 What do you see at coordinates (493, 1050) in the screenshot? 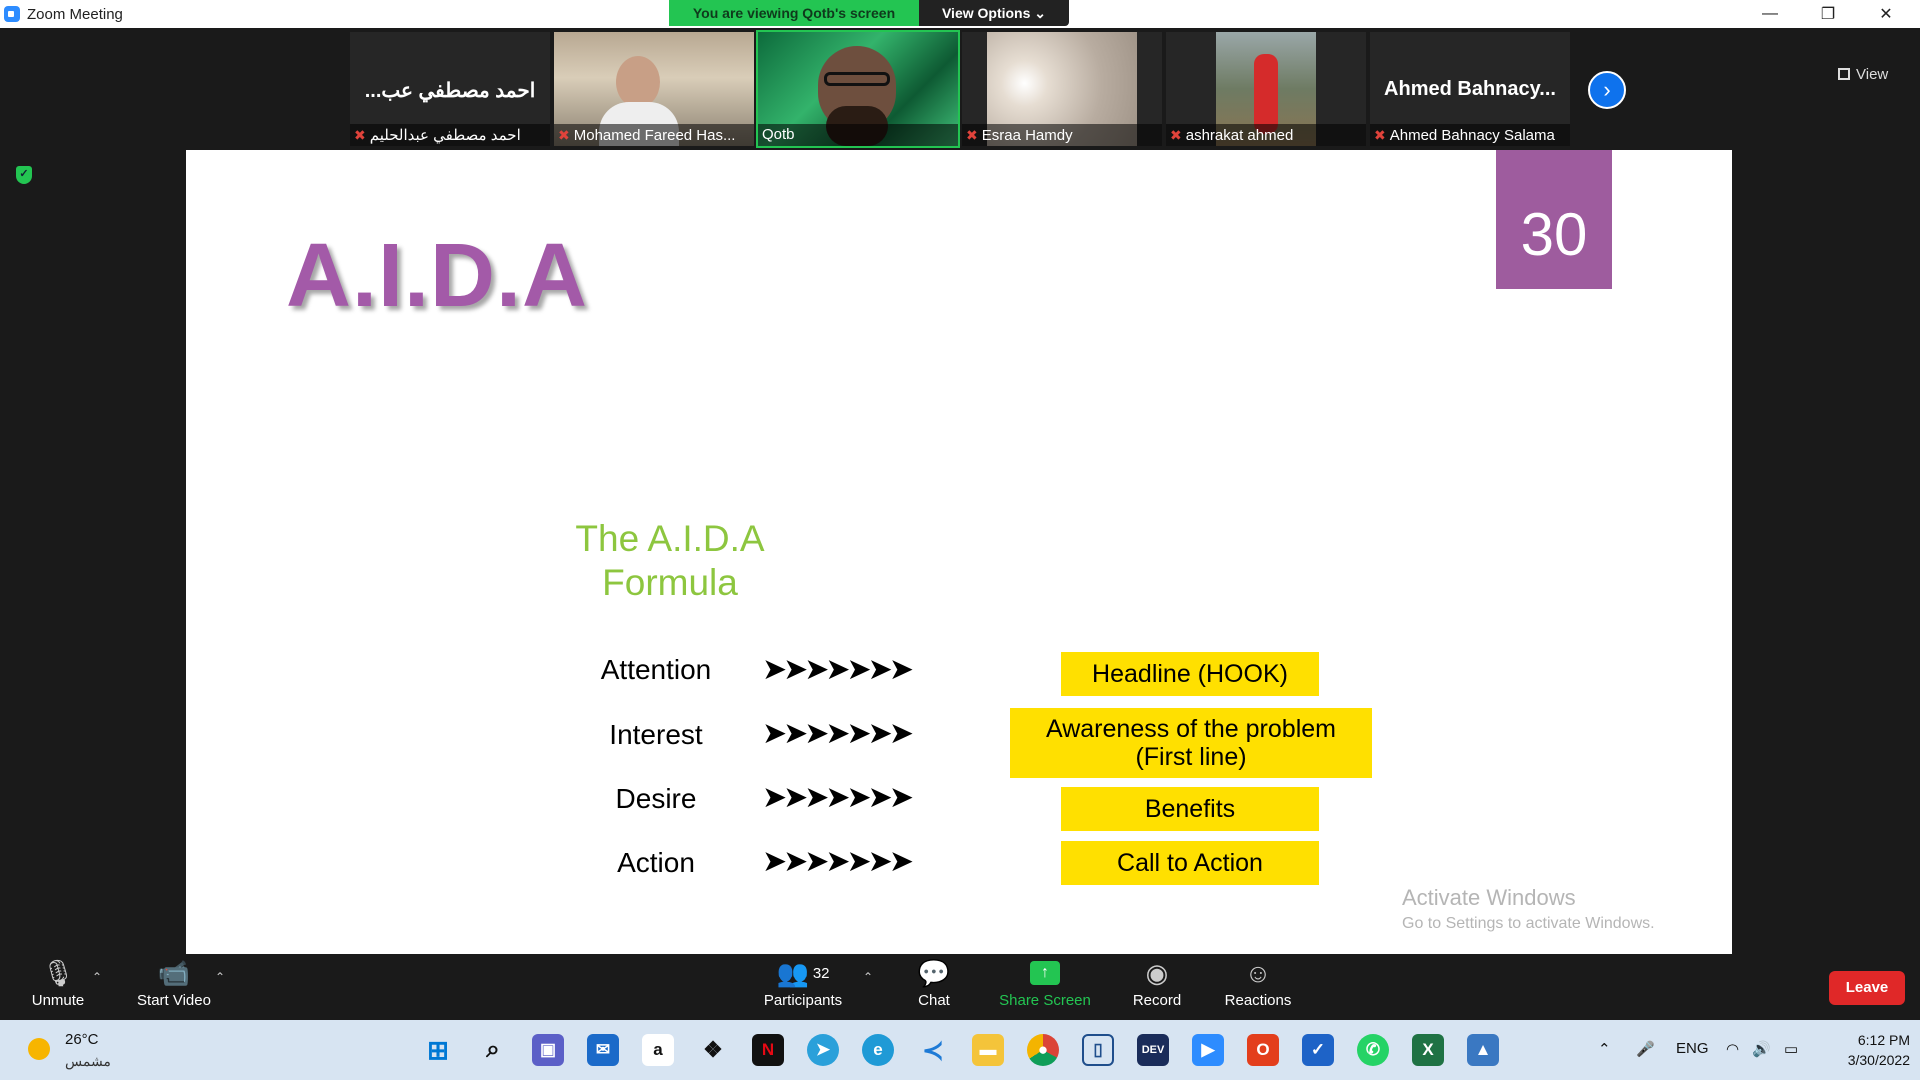
I see `search-icon: ⌕` at bounding box center [493, 1050].